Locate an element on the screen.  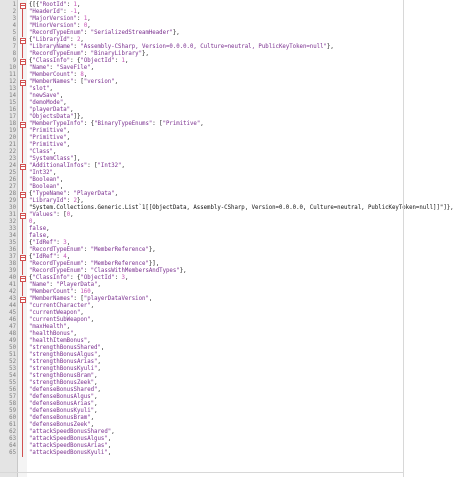
code-text: "MemberCount": 160, is located at coordinates (61, 292).